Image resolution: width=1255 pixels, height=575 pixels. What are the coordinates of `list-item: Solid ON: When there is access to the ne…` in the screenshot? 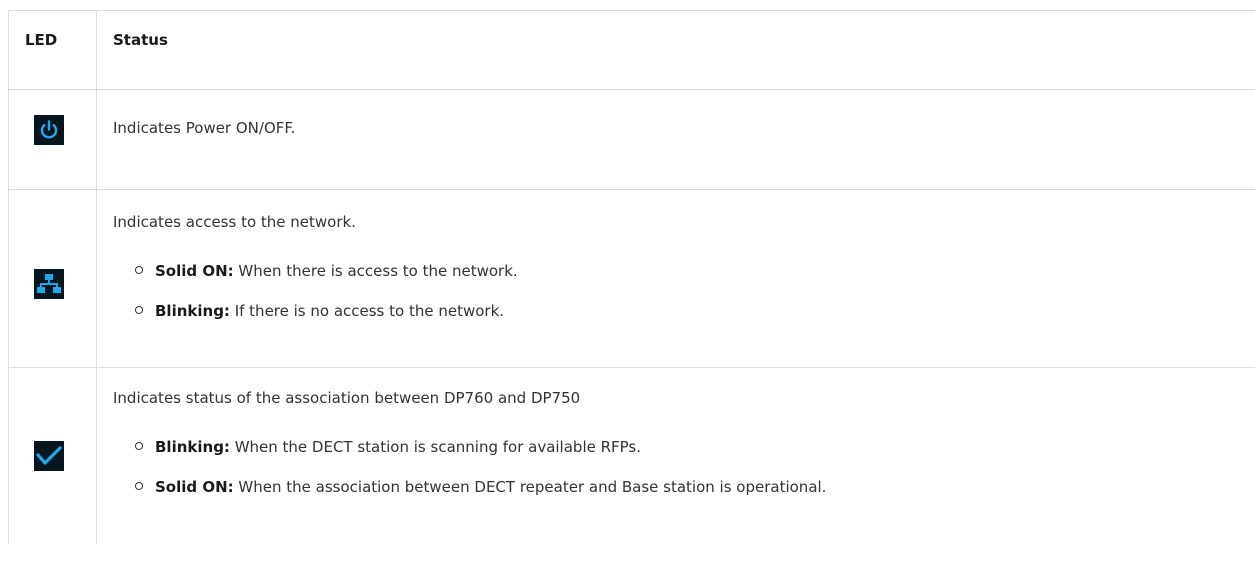 It's located at (326, 271).